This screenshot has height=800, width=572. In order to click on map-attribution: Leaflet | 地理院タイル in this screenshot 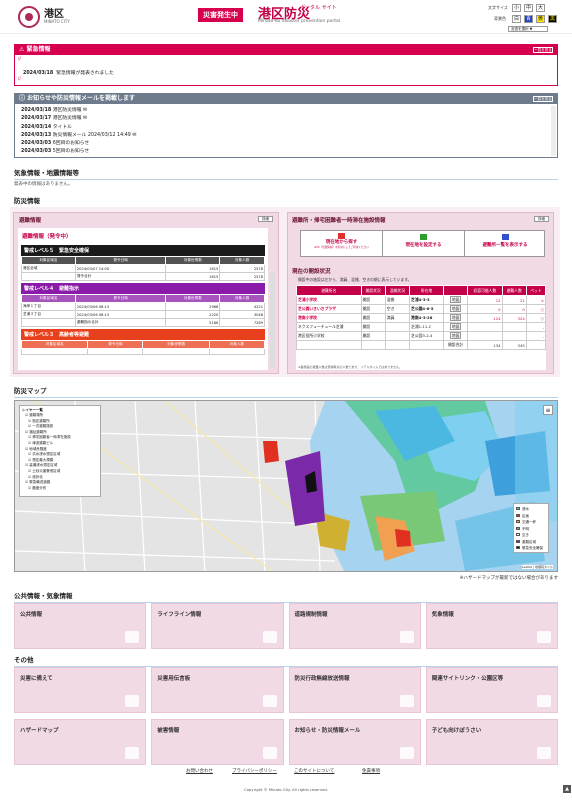, I will do `click(537, 567)`.